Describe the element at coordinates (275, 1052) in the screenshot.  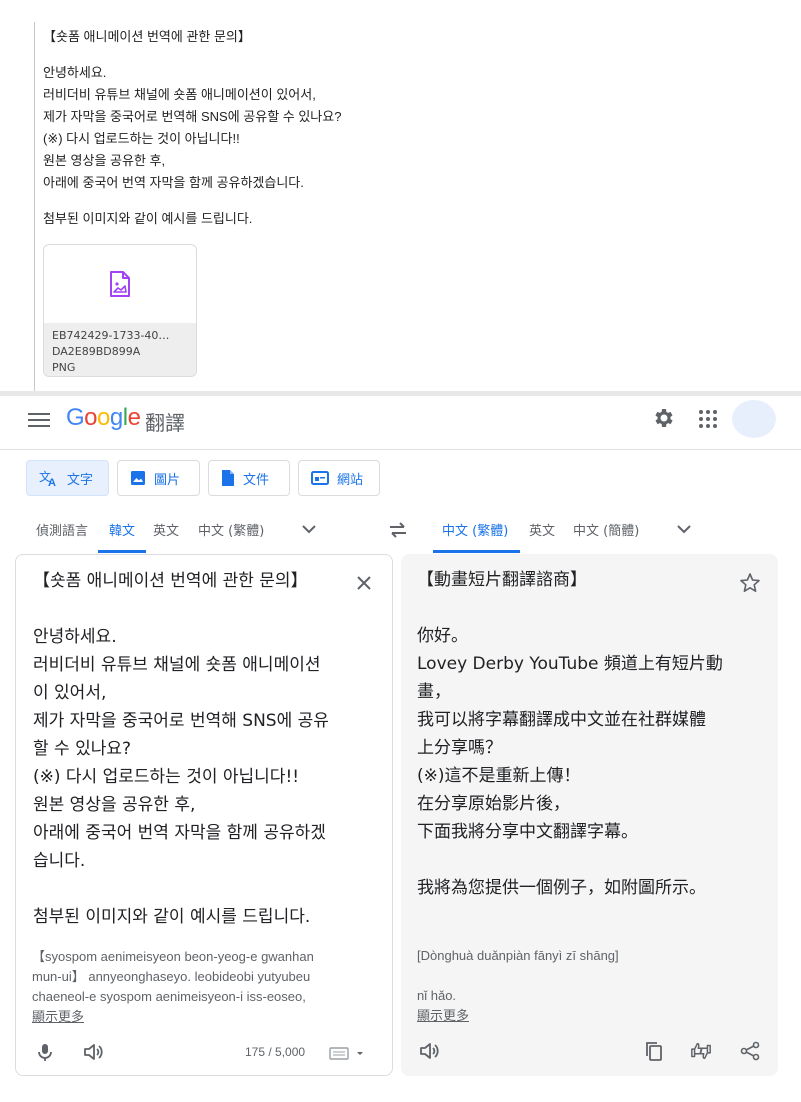
I see `character-counter: 175 / 5,000` at that location.